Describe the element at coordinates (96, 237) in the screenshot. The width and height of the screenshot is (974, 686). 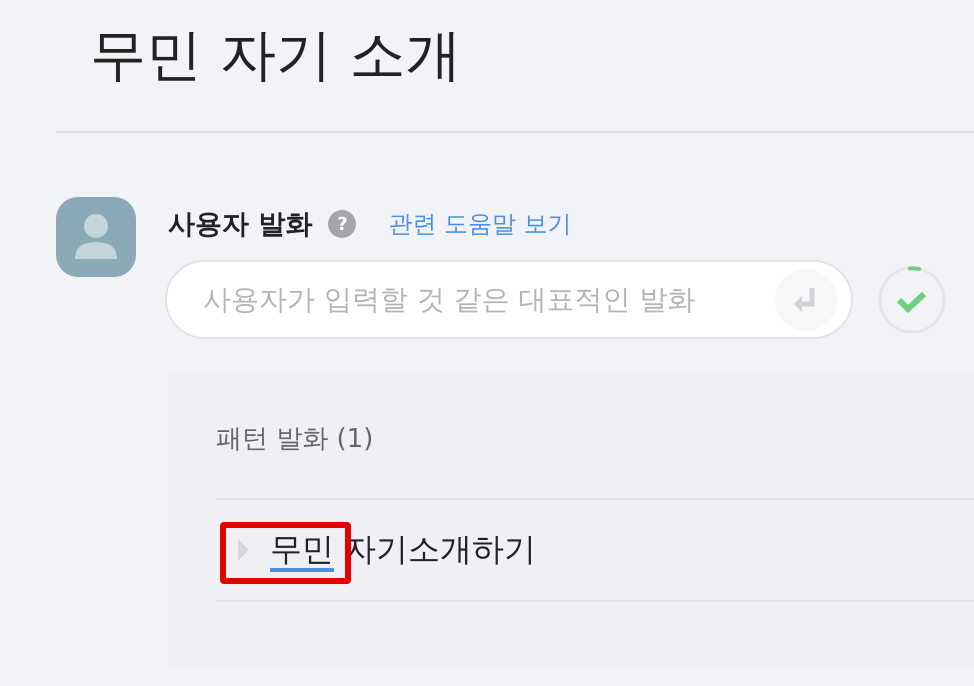
I see `avatar-icon` at that location.